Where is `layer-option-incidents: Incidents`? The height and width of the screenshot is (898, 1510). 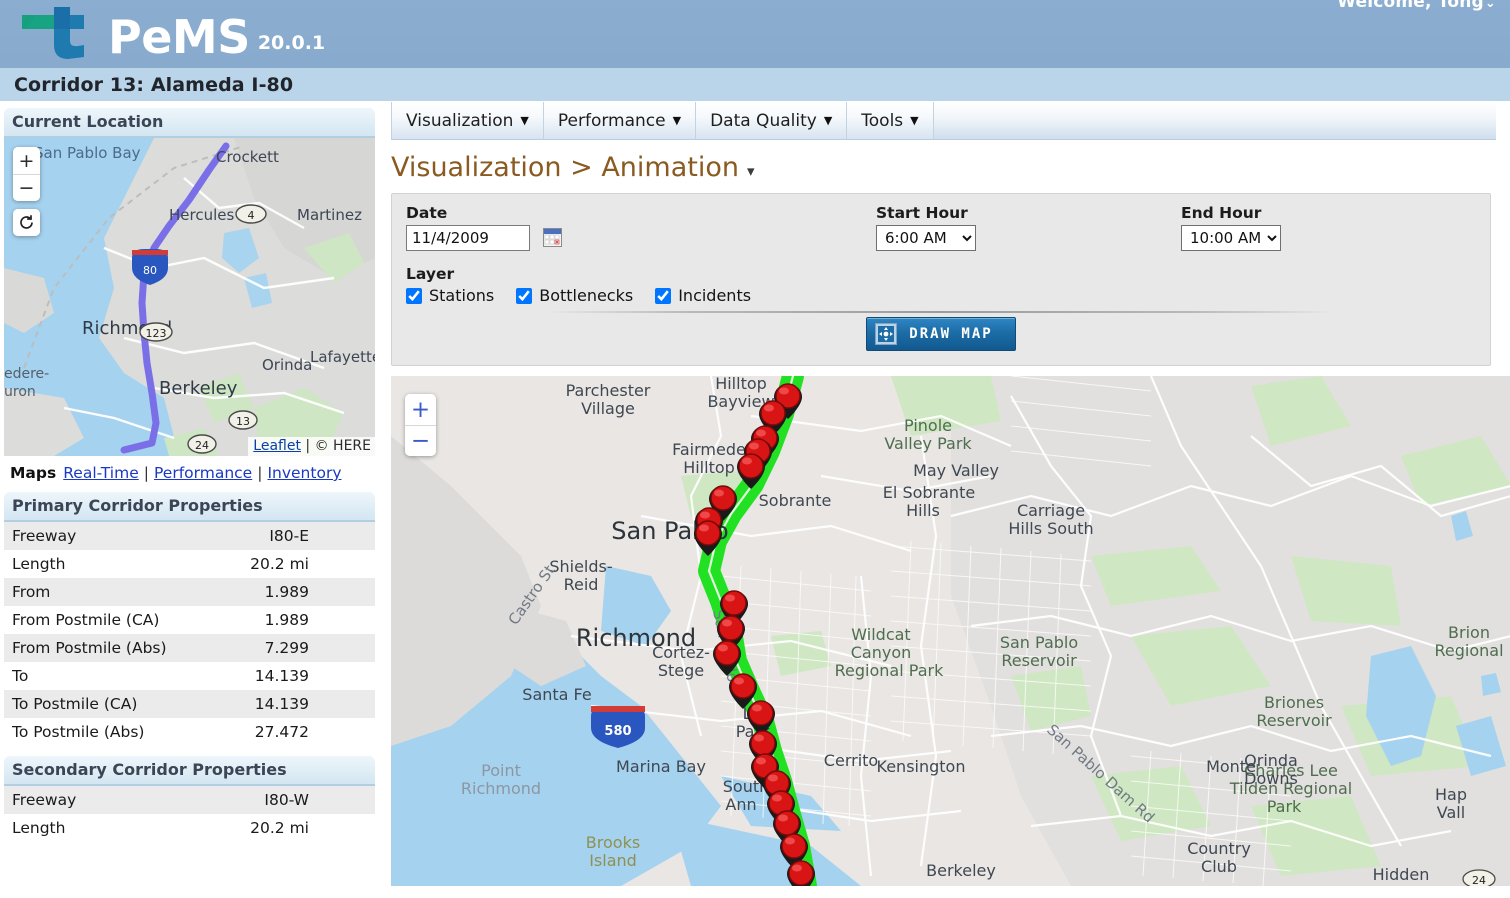 layer-option-incidents: Incidents is located at coordinates (703, 295).